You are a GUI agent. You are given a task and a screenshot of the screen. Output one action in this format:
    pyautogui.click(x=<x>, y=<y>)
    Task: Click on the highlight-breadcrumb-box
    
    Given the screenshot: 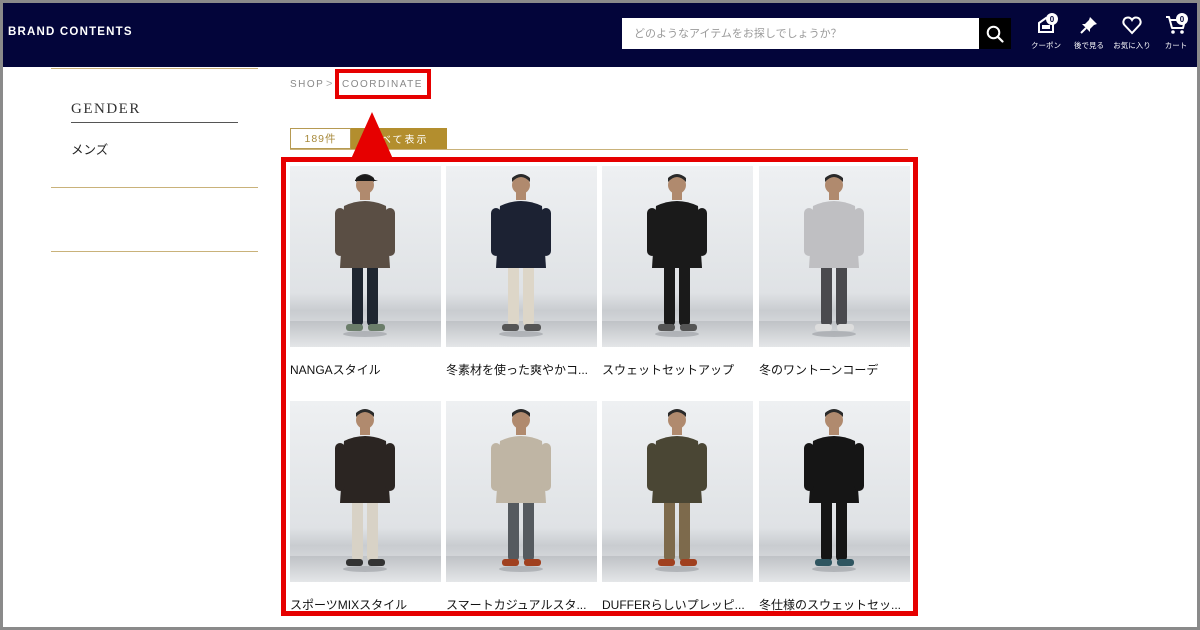 What is the action you would take?
    pyautogui.click(x=383, y=84)
    